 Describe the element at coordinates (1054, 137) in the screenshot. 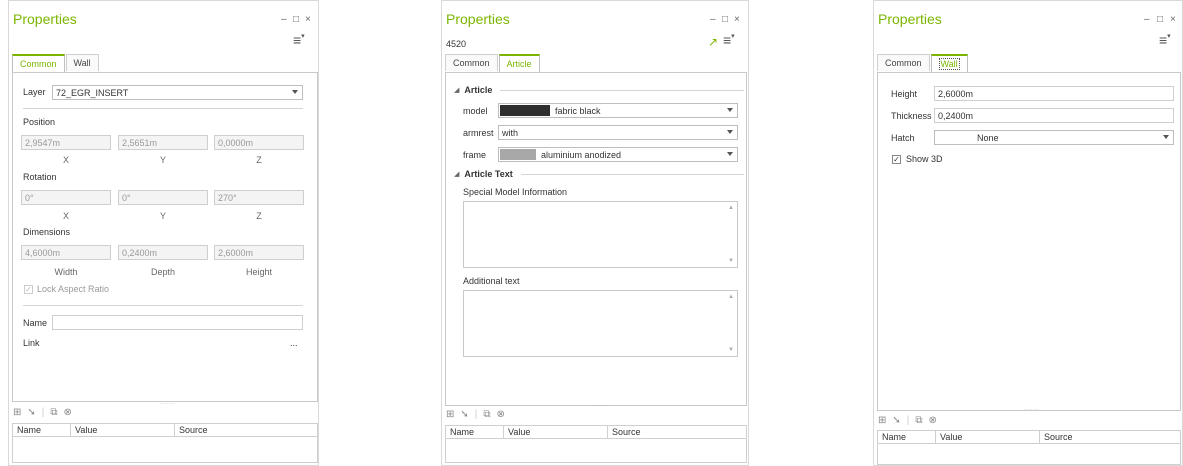

I see `hatch-dropdown: None` at that location.